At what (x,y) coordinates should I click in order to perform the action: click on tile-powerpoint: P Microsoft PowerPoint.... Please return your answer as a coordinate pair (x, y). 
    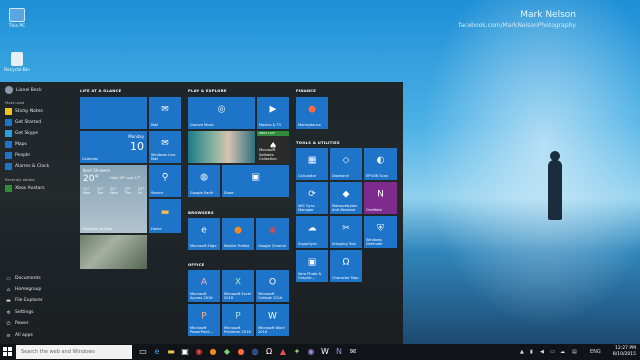
    Looking at the image, I should click on (204, 320).